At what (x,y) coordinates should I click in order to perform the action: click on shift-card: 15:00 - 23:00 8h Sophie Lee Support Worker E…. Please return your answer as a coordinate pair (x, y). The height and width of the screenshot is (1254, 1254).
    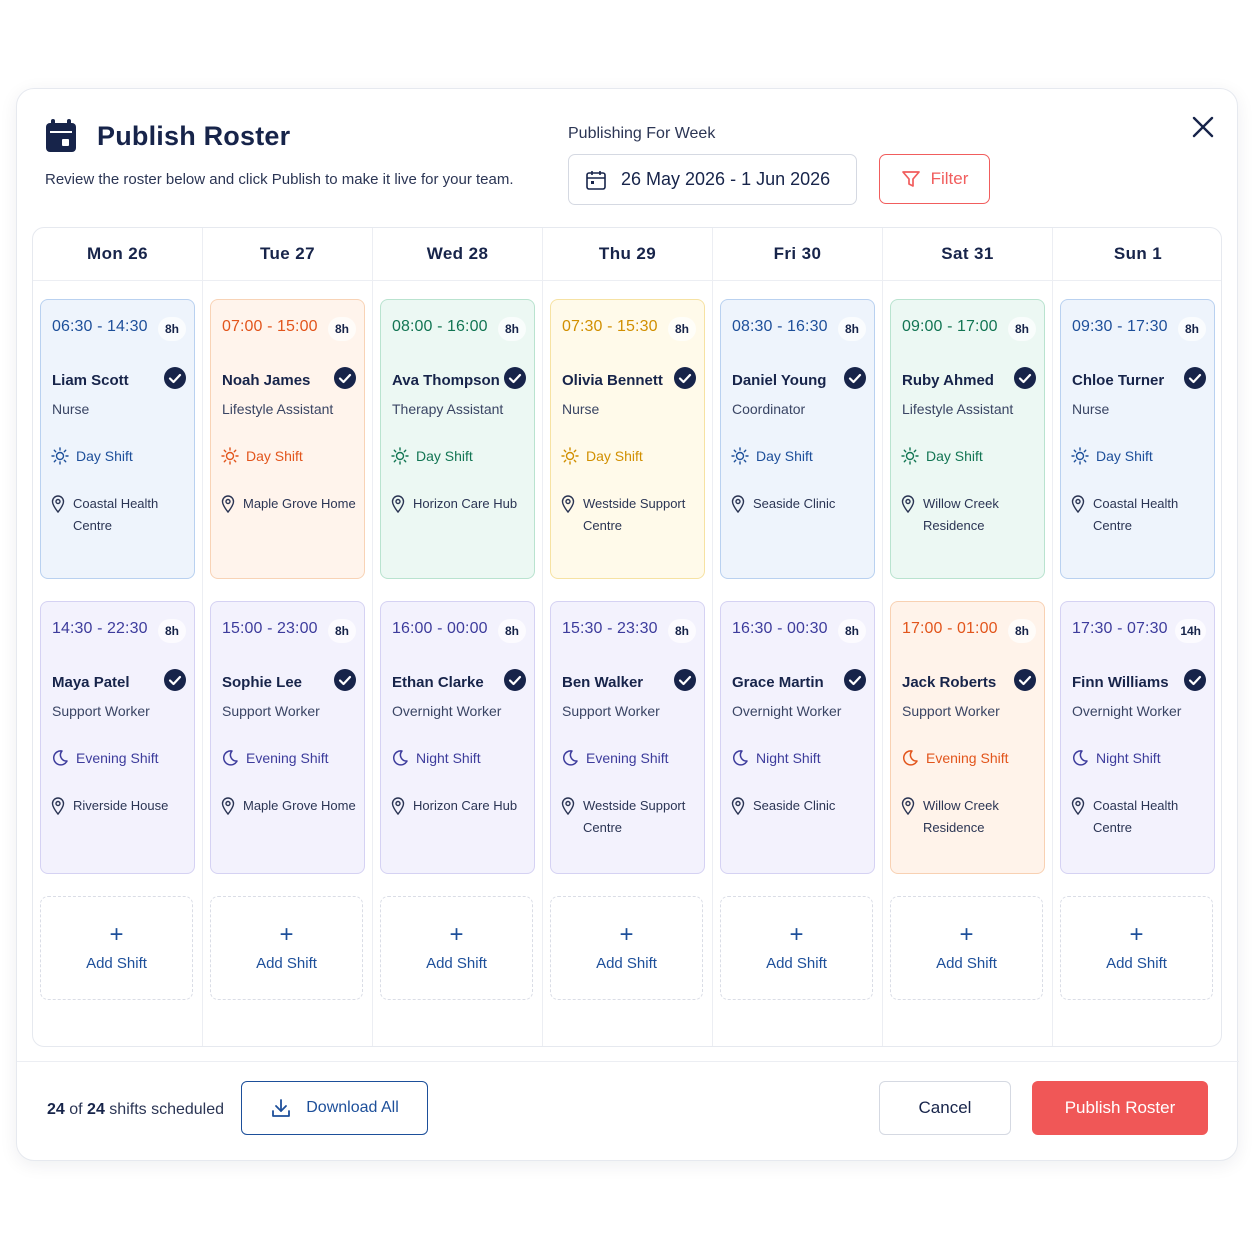
    Looking at the image, I should click on (287, 737).